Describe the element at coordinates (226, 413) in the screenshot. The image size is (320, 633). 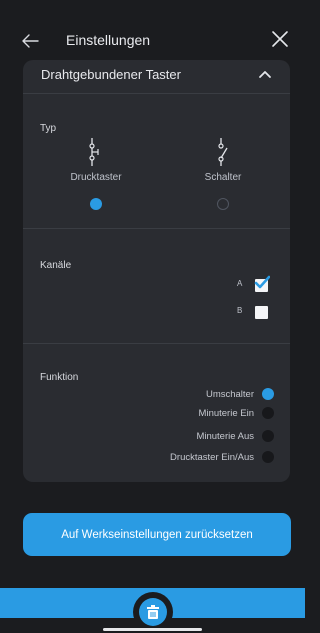
I see `function-option-label: Minuterie Ein` at that location.